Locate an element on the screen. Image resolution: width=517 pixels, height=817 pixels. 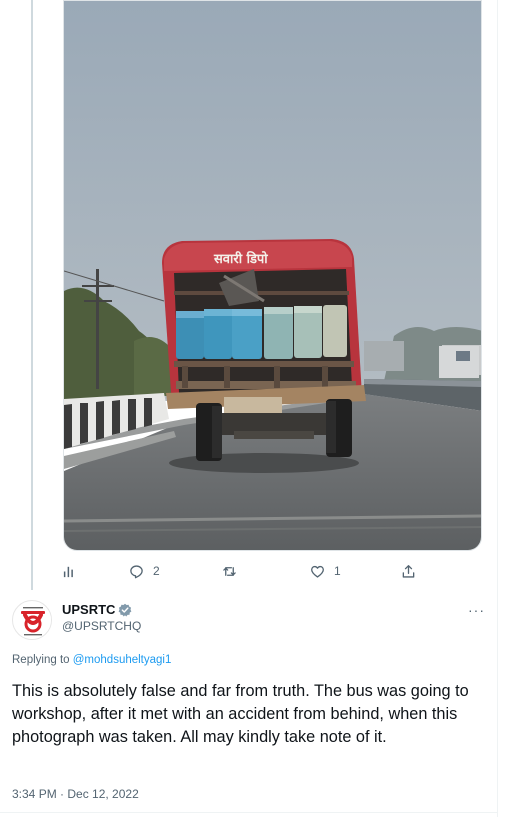
share-button is located at coordinates (408, 571).